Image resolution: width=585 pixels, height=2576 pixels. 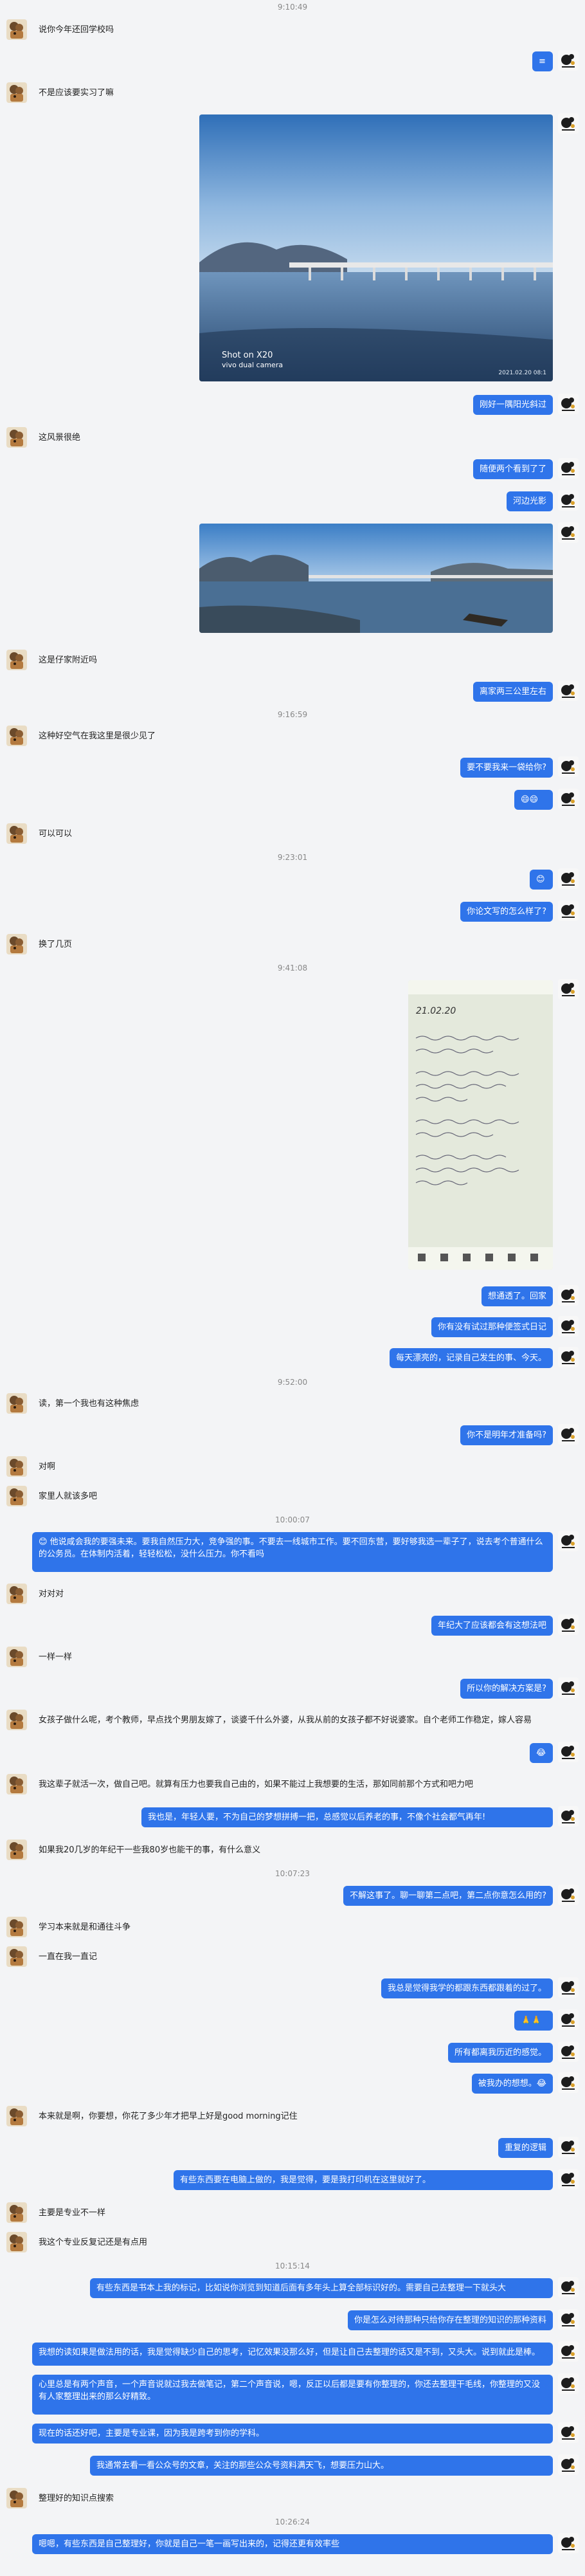 I want to click on incoming-message: 整理好的知识点搜索, so click(x=76, y=2498).